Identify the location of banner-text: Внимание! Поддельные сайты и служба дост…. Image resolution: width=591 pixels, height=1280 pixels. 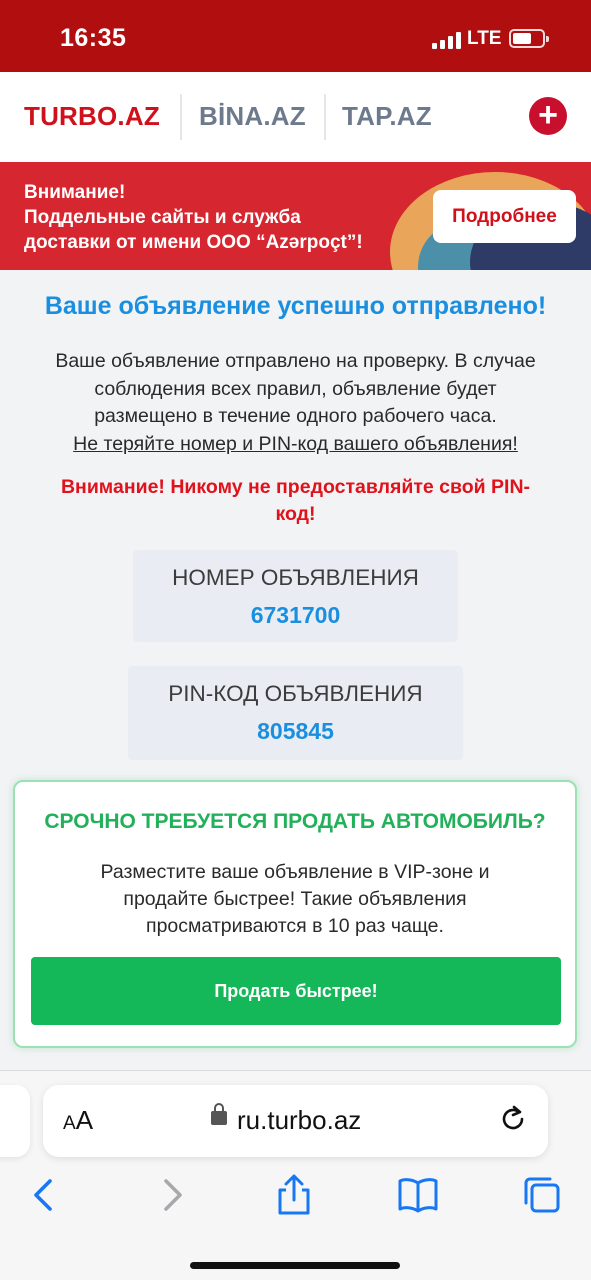
(193, 217).